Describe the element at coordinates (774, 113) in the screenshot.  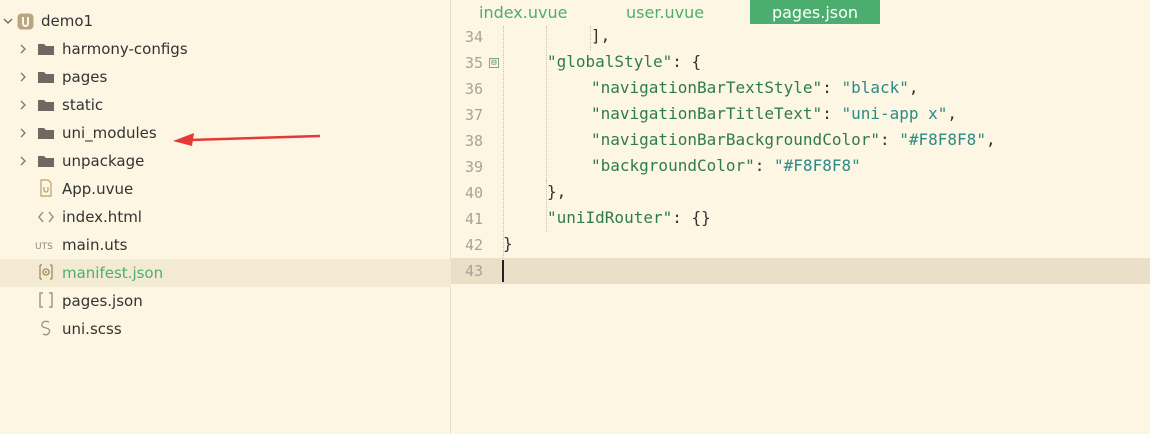
I see `code-text: "navigationBarTitleText": "uni-app x",` at that location.